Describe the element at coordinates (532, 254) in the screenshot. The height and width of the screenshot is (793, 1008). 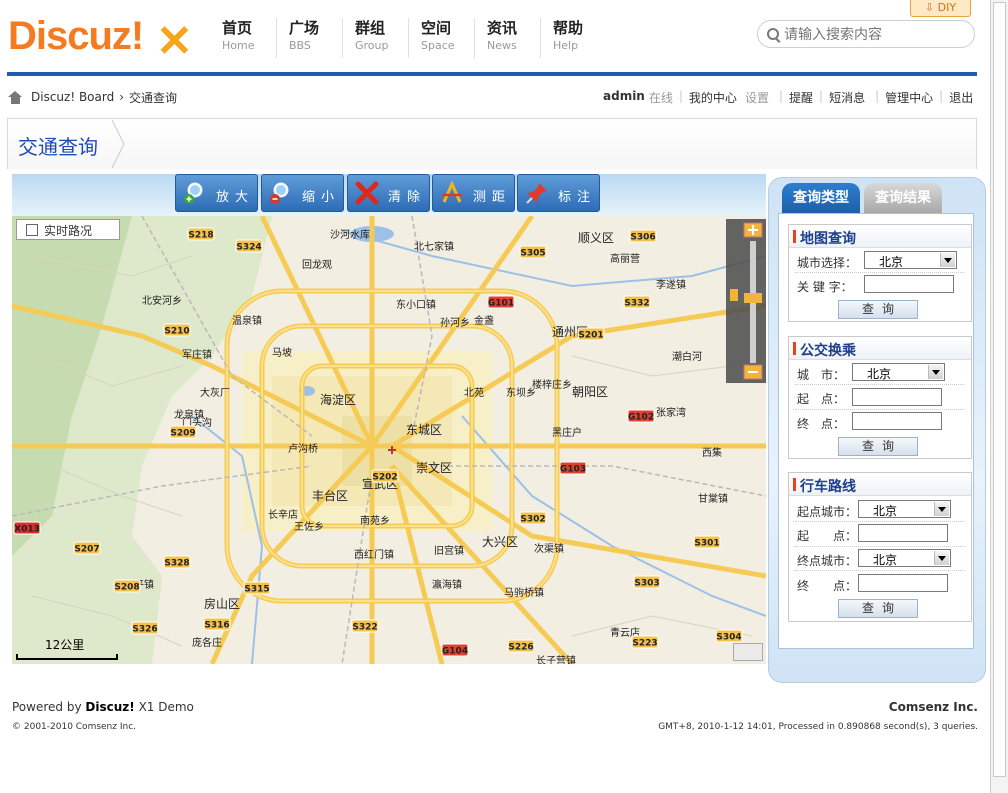
I see `svg-text: S305` at that location.